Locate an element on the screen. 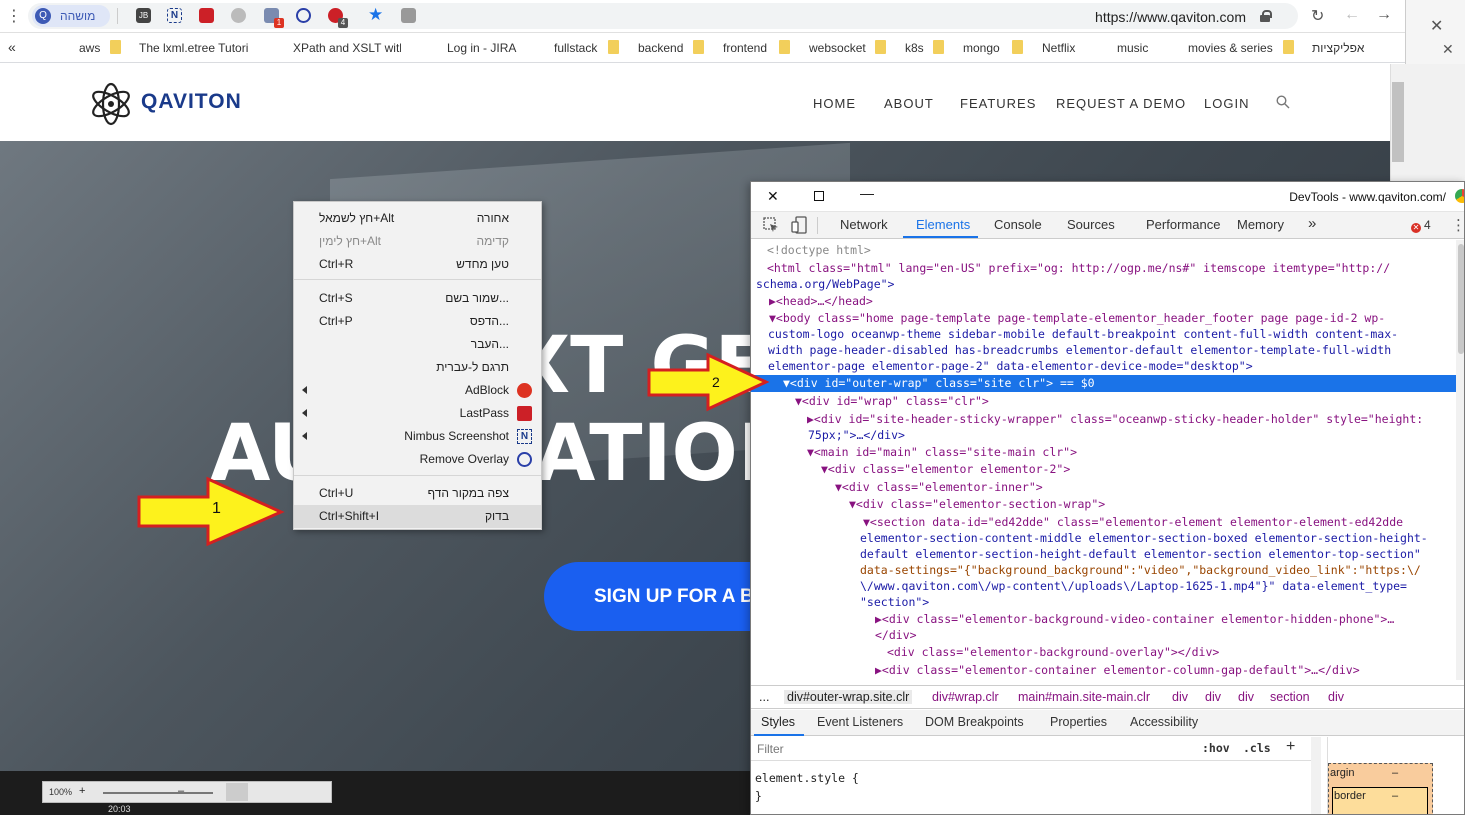 Image resolution: width=1465 pixels, height=815 pixels. bookmark-music: music is located at coordinates (1132, 48).